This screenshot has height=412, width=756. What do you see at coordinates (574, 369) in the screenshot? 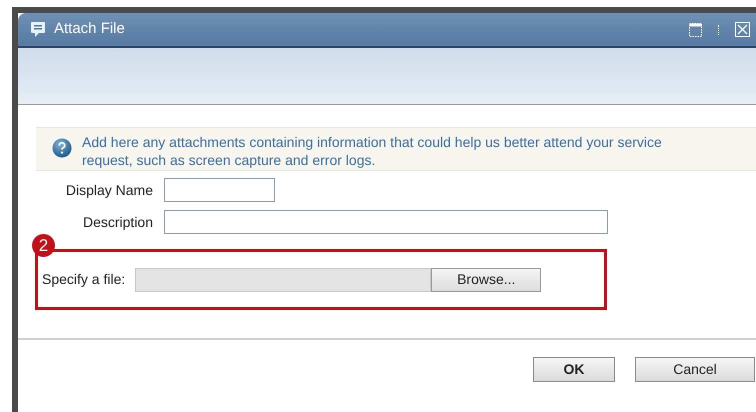
I see `ok-button: OK` at bounding box center [574, 369].